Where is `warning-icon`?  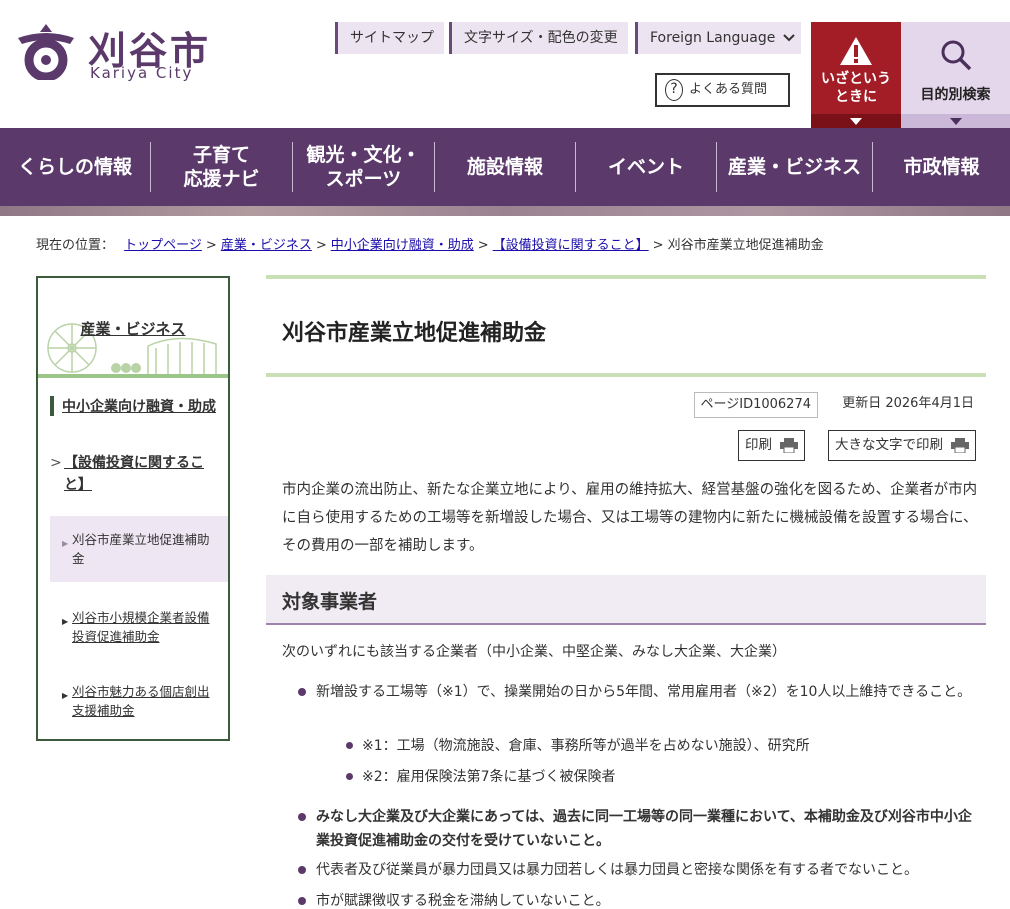
warning-icon is located at coordinates (856, 51).